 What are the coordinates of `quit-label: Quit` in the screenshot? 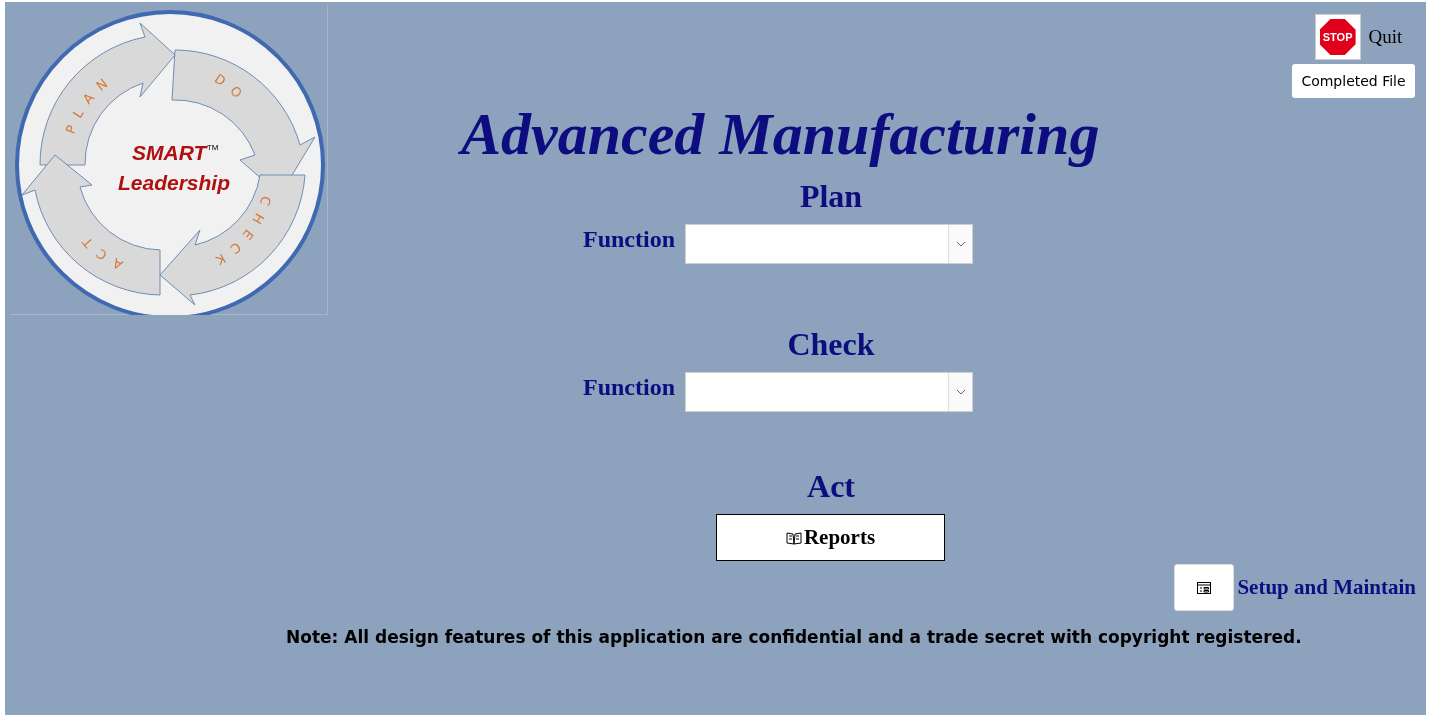 It's located at (1385, 36).